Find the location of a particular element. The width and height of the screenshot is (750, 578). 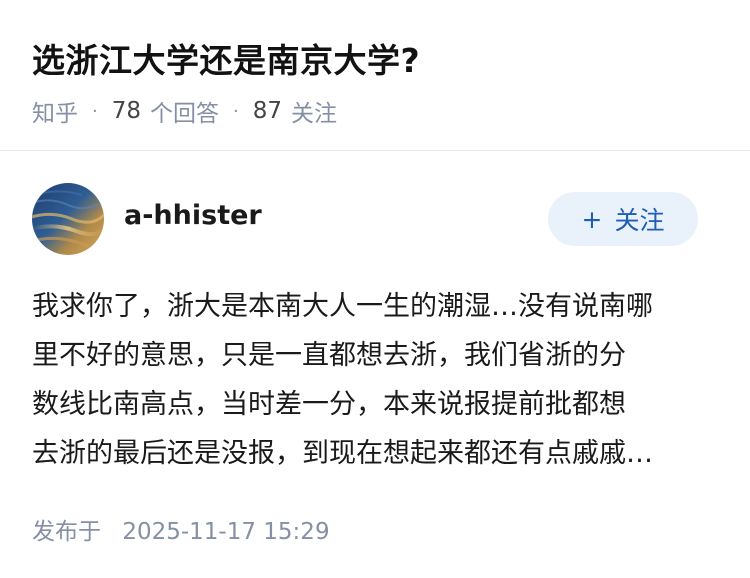

follow-button-label: 关注 is located at coordinates (639, 220).